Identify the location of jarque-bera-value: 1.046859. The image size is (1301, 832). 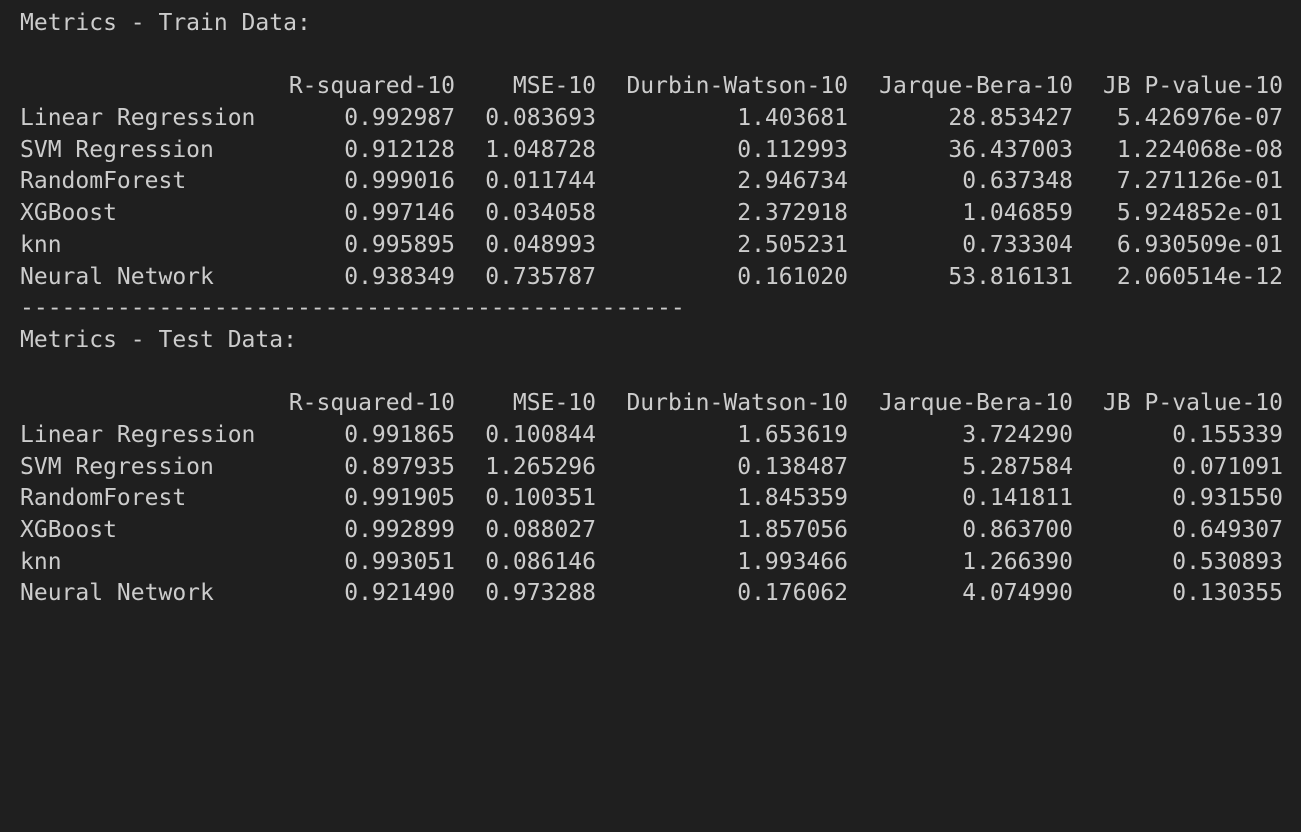
(1017, 213).